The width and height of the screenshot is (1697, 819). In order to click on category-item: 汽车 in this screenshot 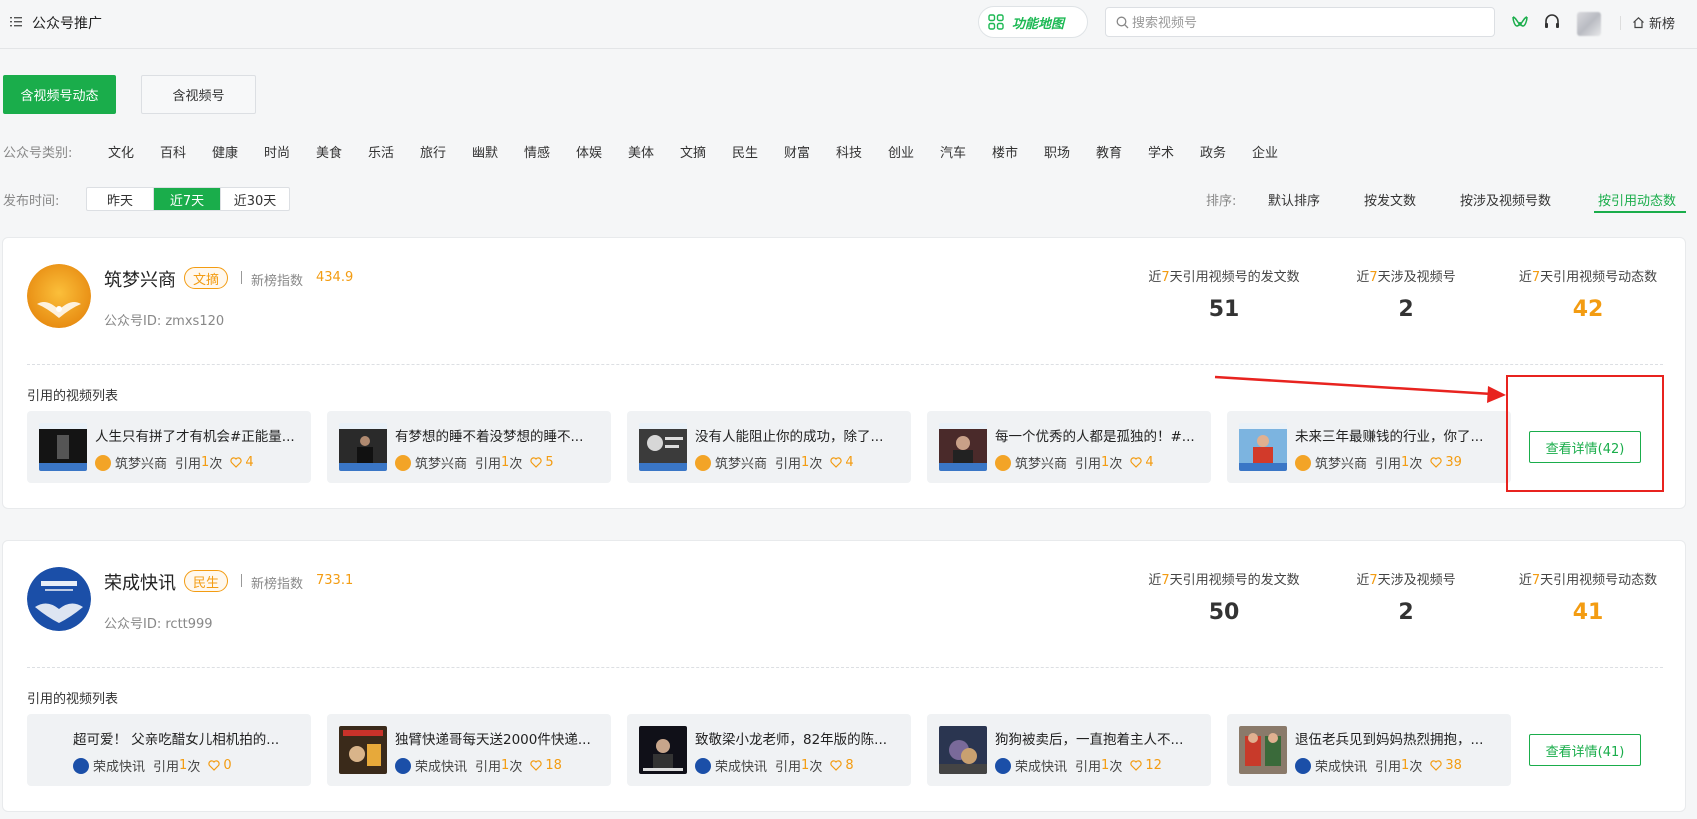, I will do `click(966, 151)`.